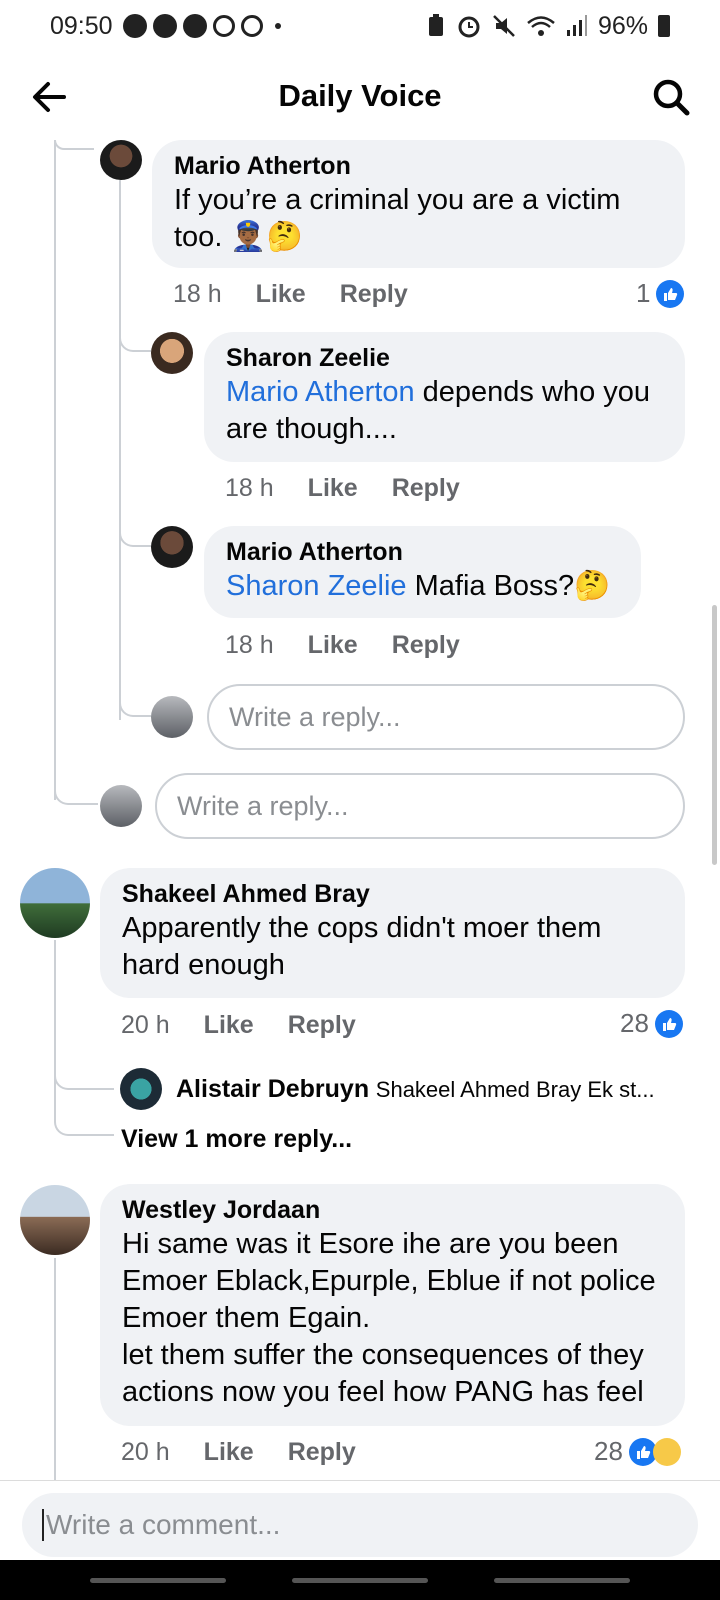 The height and width of the screenshot is (1600, 720). I want to click on reply-author: Alistair Debruyn, so click(272, 1089).